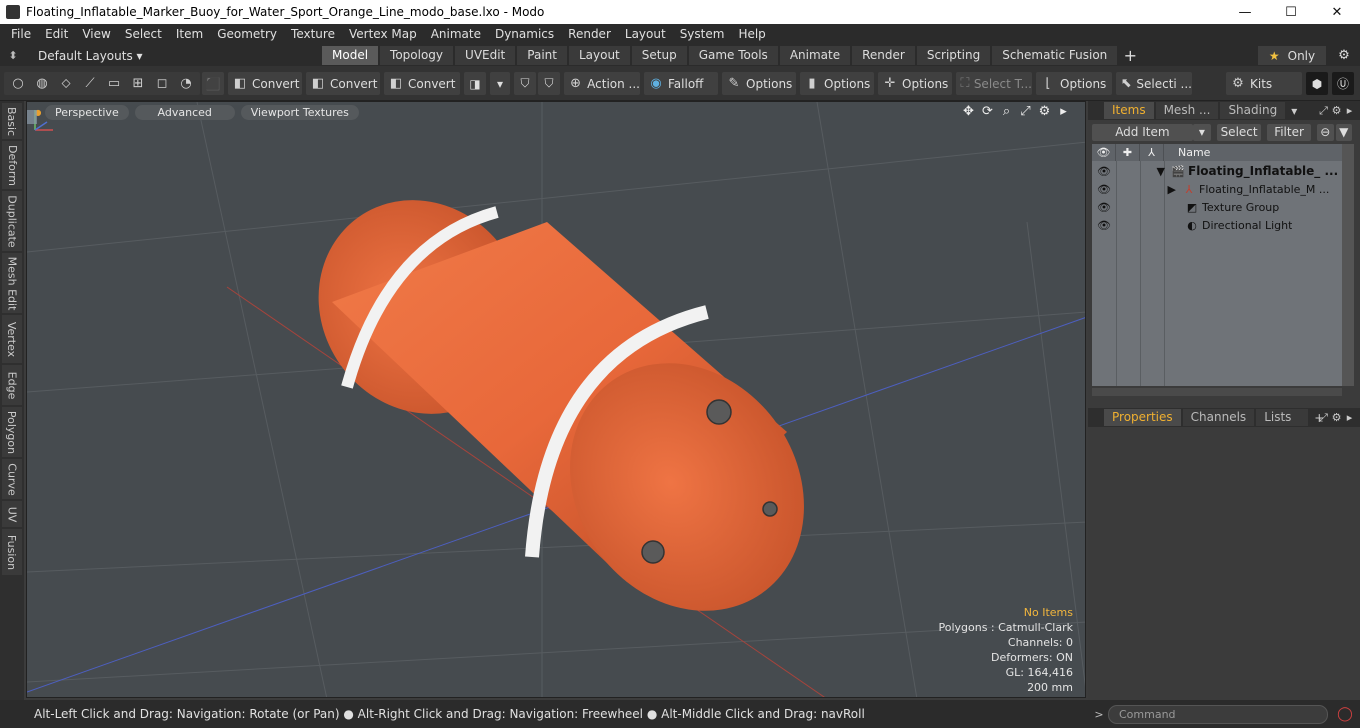  Describe the element at coordinates (915, 83) in the screenshot. I see `options-button-3: ✛ Options` at that location.